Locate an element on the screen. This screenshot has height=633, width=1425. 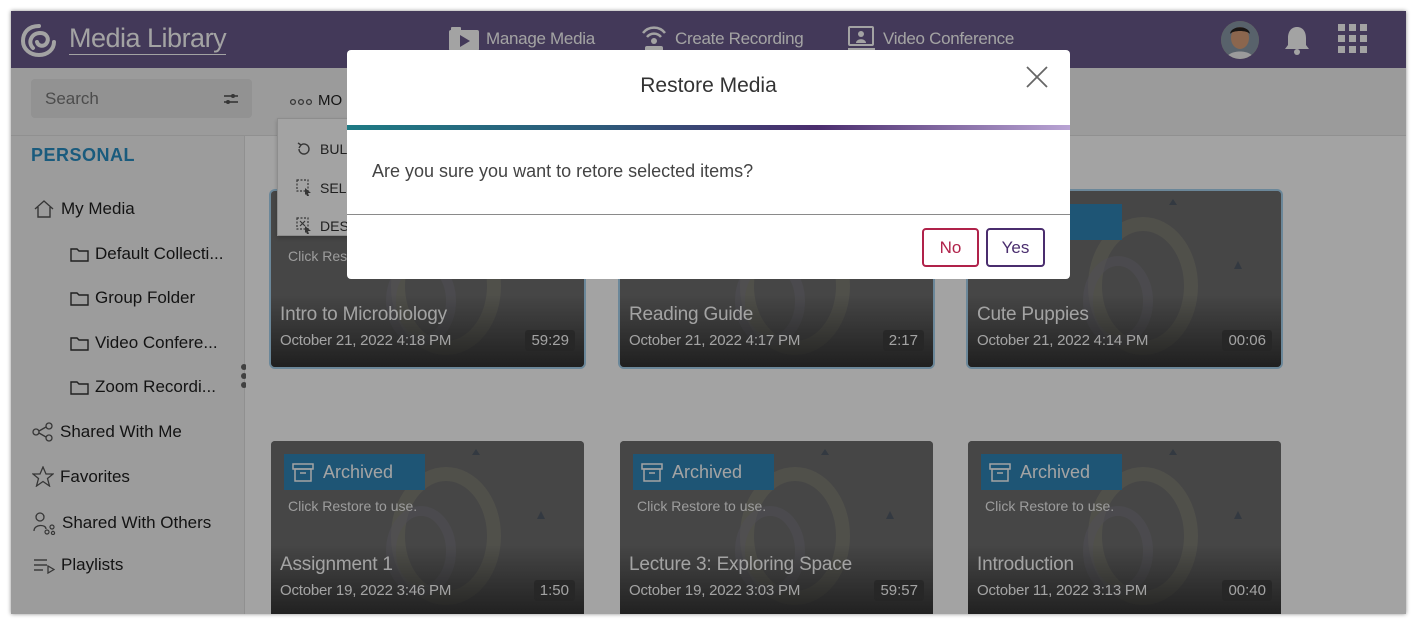
dialog-divider is located at coordinates (708, 214).